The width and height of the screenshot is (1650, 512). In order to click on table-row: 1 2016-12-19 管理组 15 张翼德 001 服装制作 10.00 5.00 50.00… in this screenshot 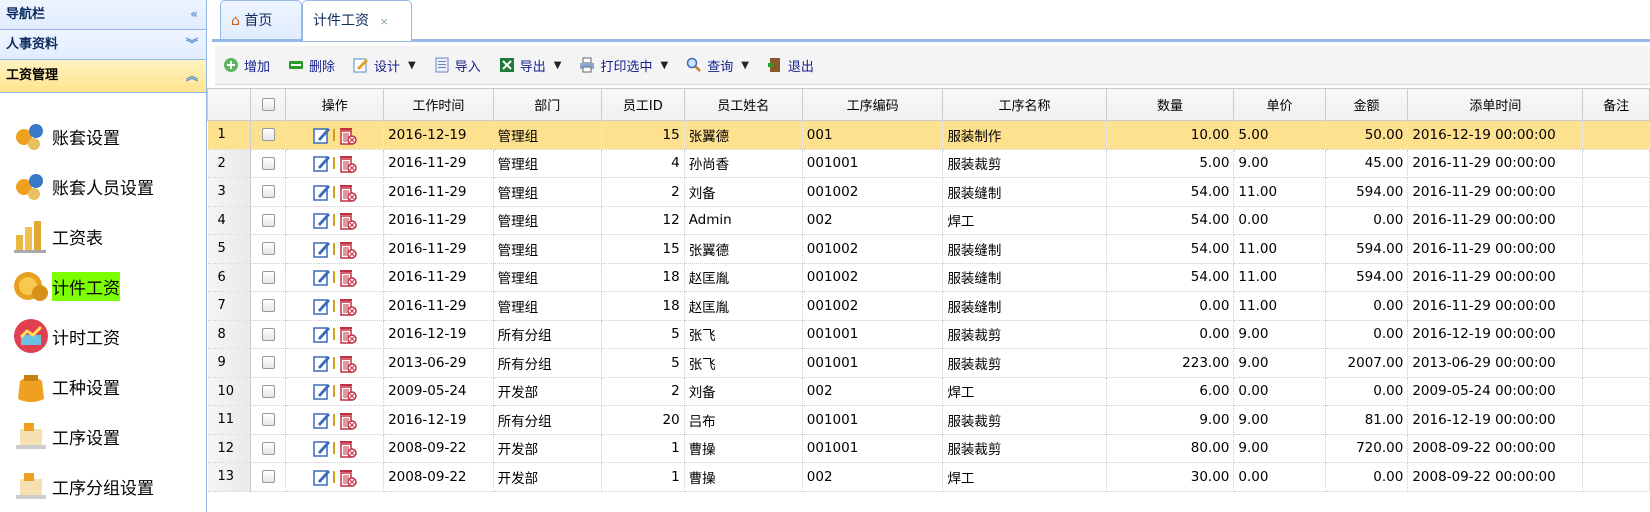, I will do `click(928, 135)`.